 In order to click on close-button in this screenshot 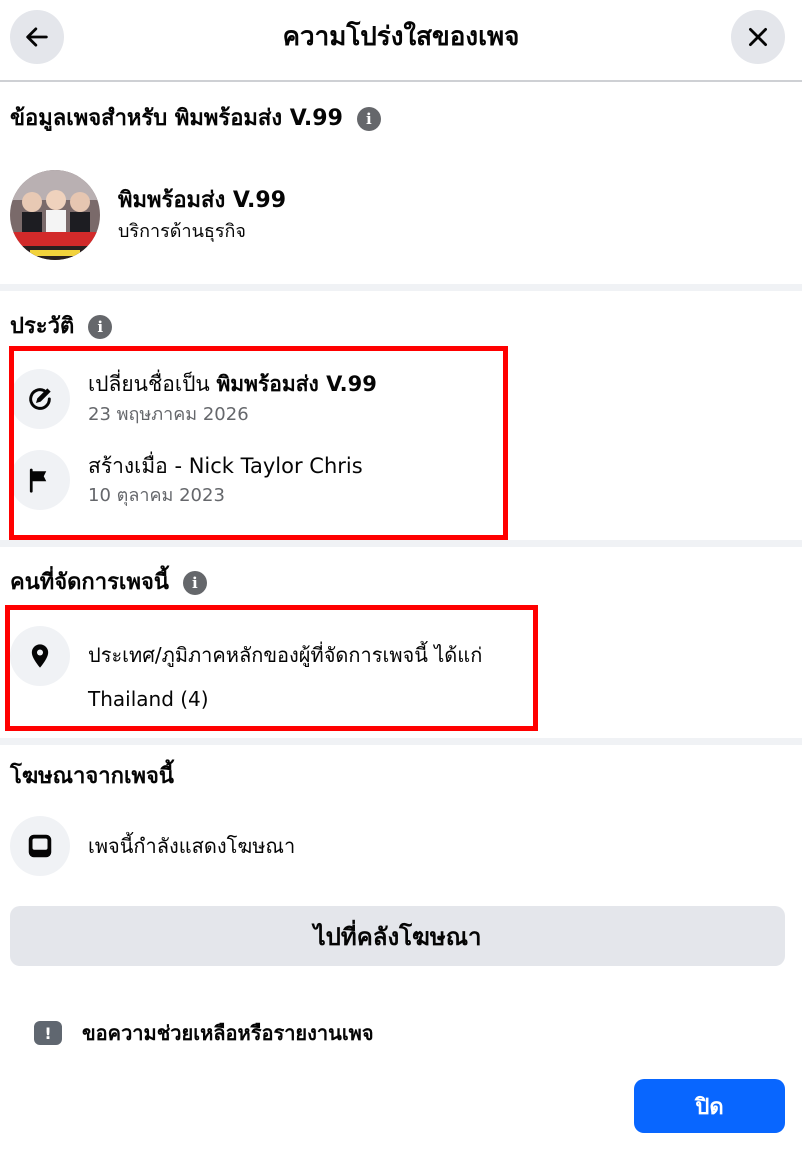, I will do `click(758, 37)`.